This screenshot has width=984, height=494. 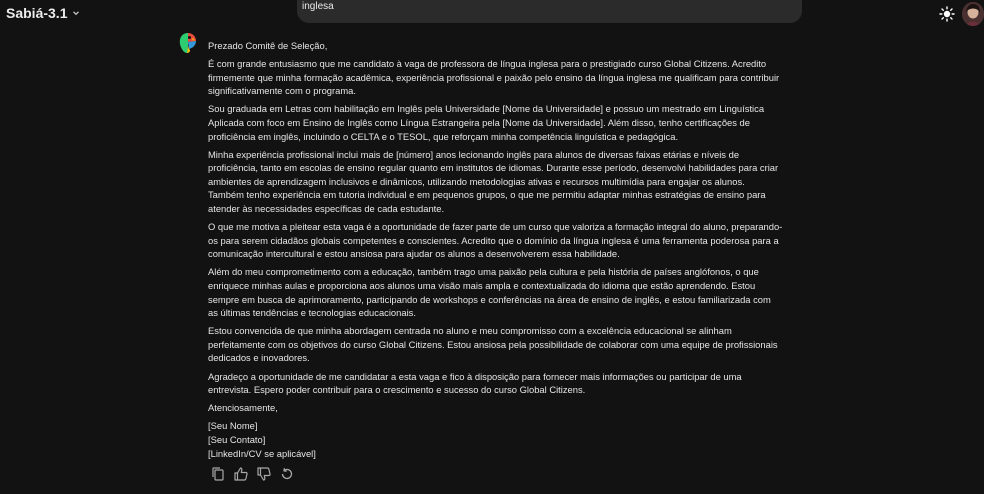 What do you see at coordinates (318, 6) in the screenshot?
I see `user-prompt-text: inglesa` at bounding box center [318, 6].